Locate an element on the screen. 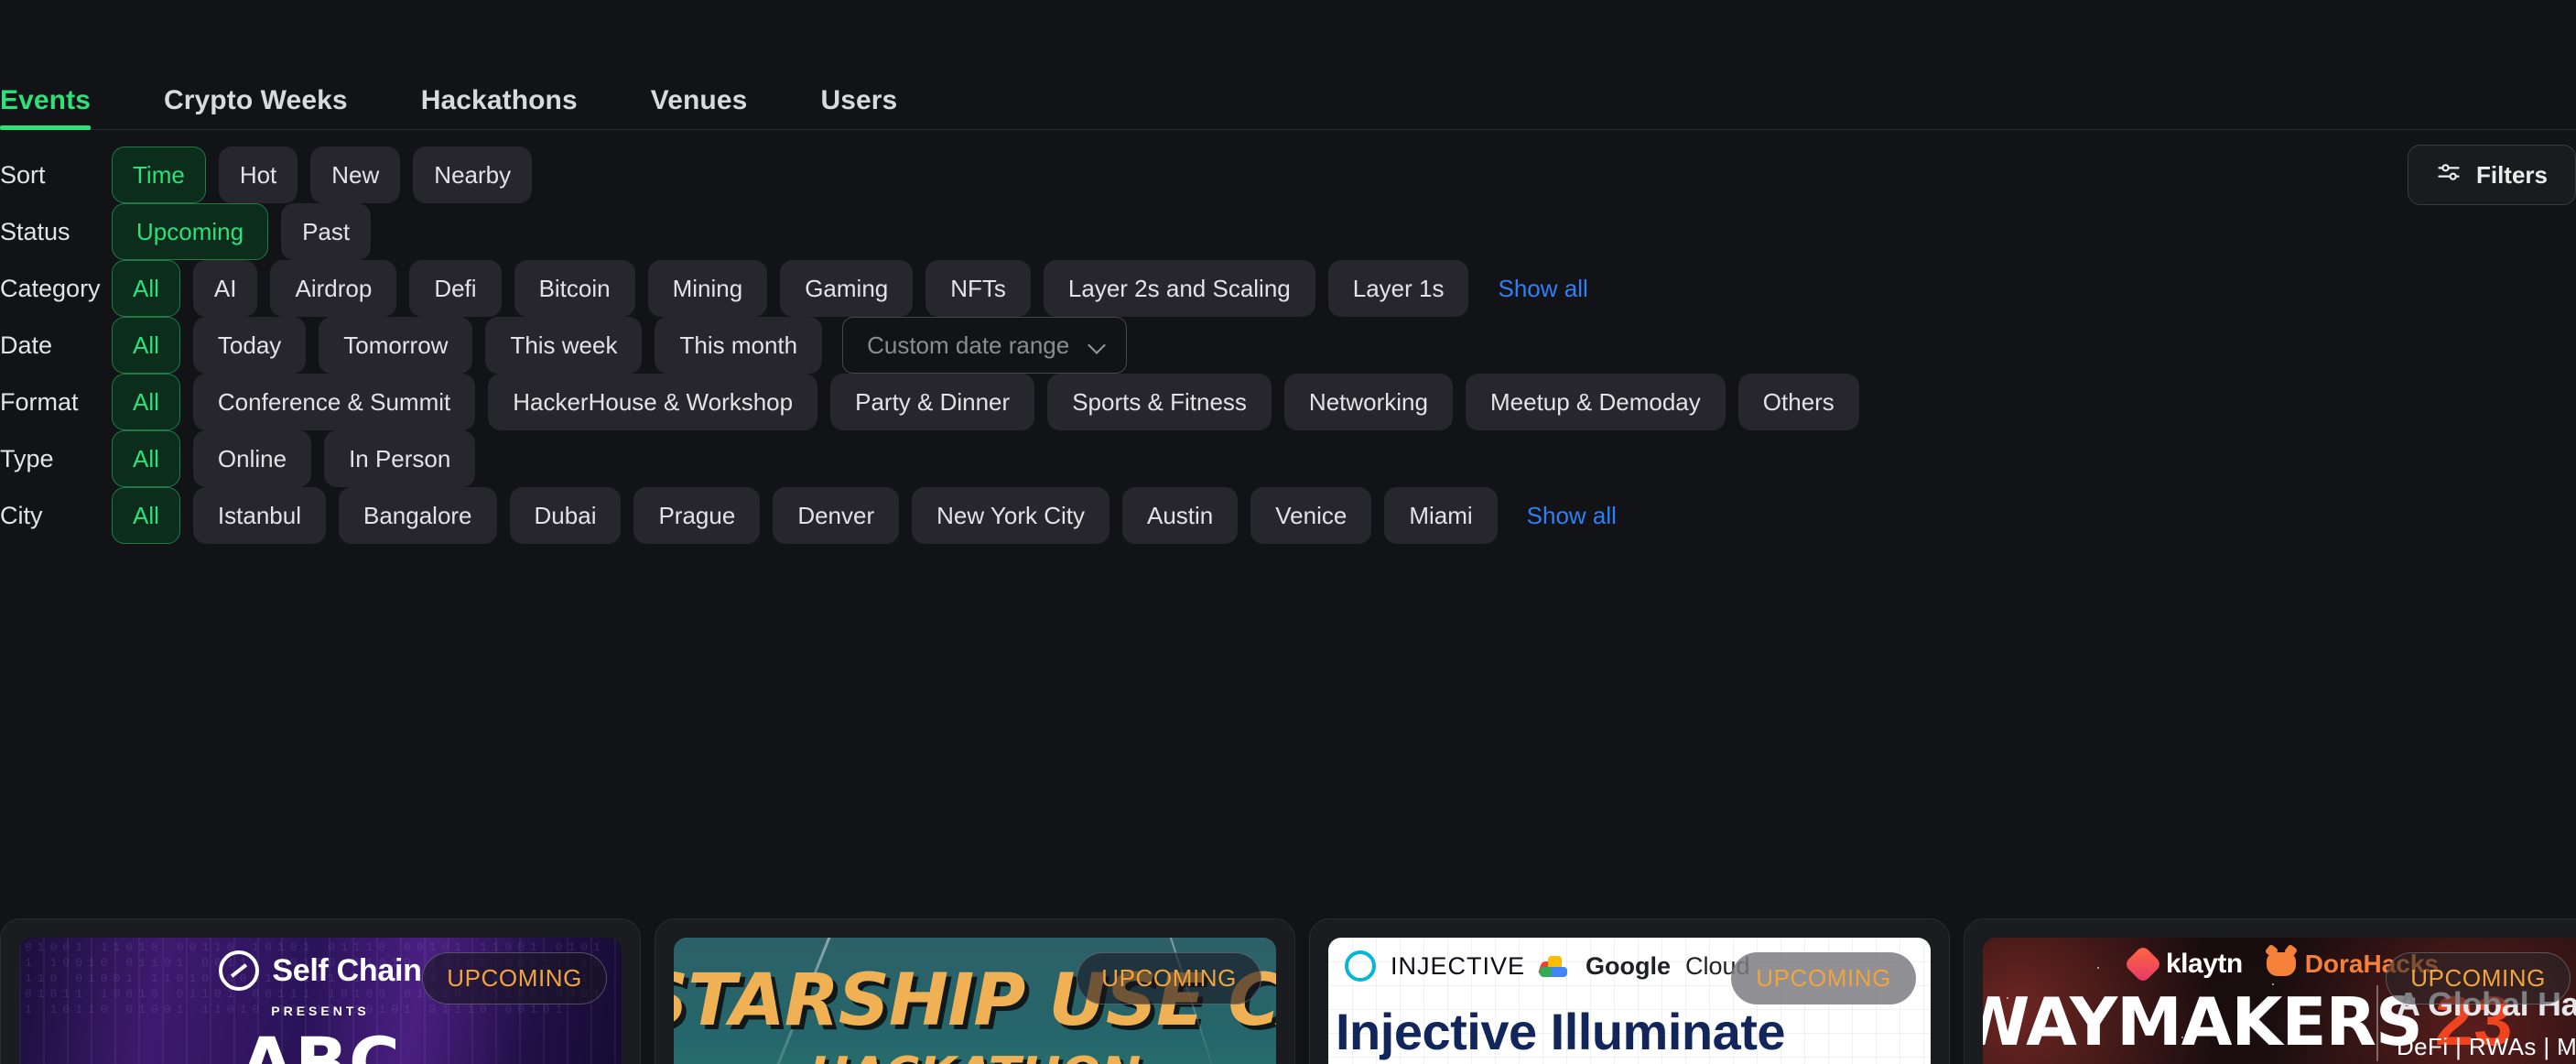  event-brand-name: klaytn is located at coordinates (2204, 964).